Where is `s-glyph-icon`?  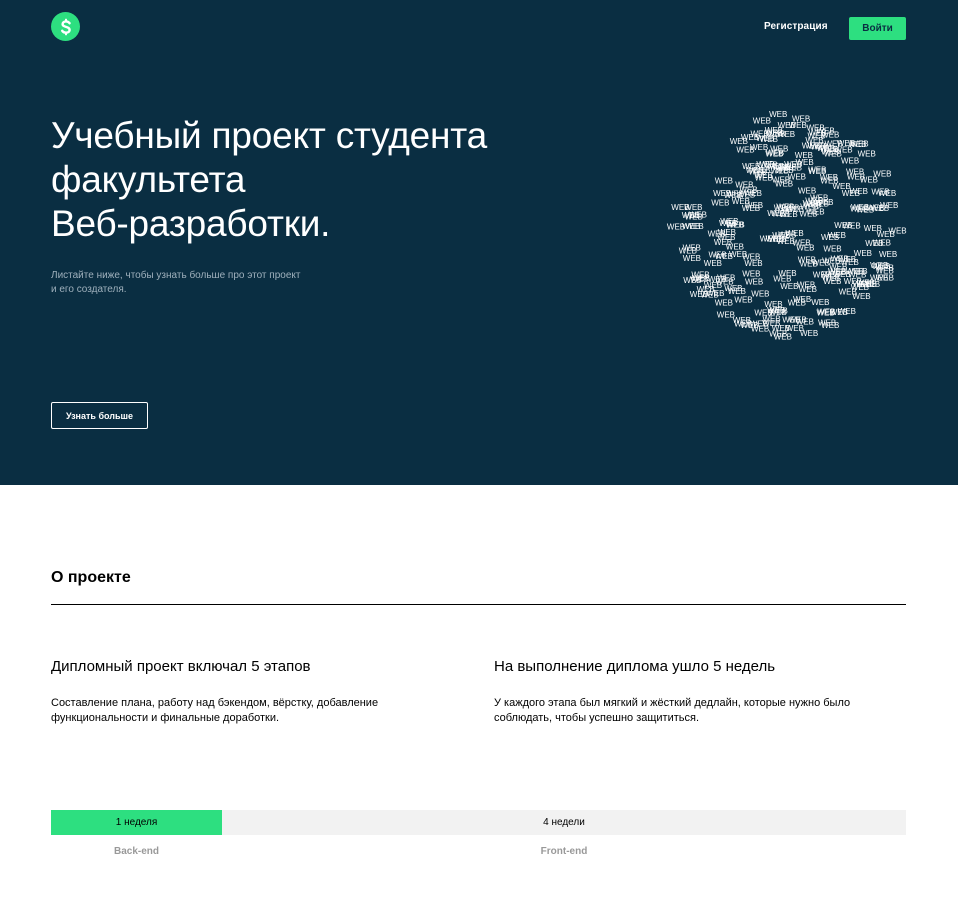
s-glyph-icon is located at coordinates (65, 26).